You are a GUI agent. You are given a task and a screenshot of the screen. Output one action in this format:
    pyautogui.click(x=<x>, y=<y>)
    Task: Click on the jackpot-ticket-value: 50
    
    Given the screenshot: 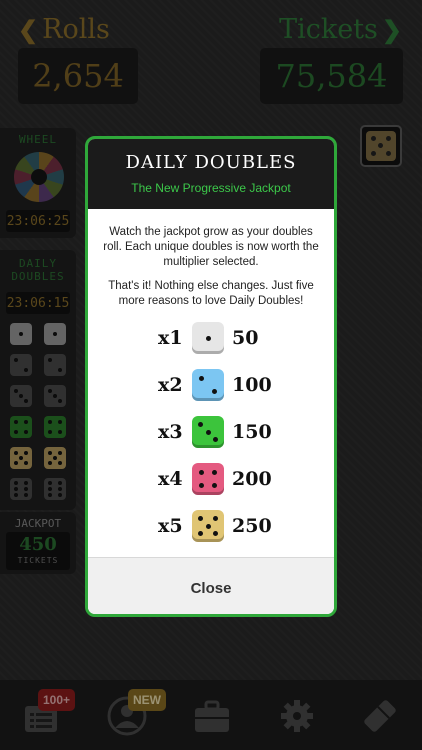 What is the action you would take?
    pyautogui.click(x=245, y=338)
    